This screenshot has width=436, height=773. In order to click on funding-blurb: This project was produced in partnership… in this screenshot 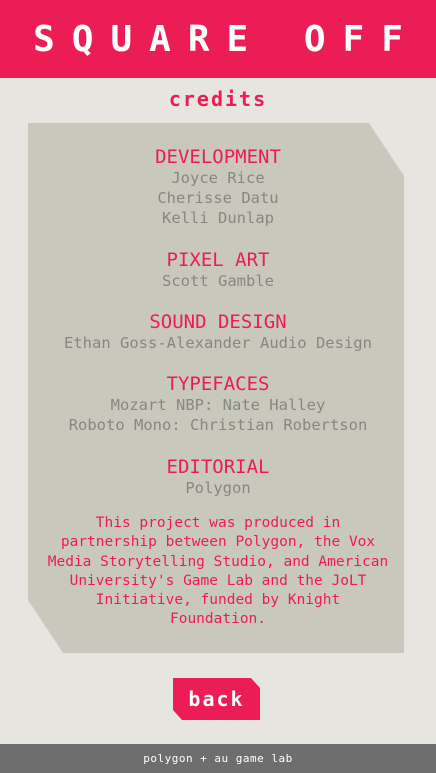, I will do `click(218, 571)`.